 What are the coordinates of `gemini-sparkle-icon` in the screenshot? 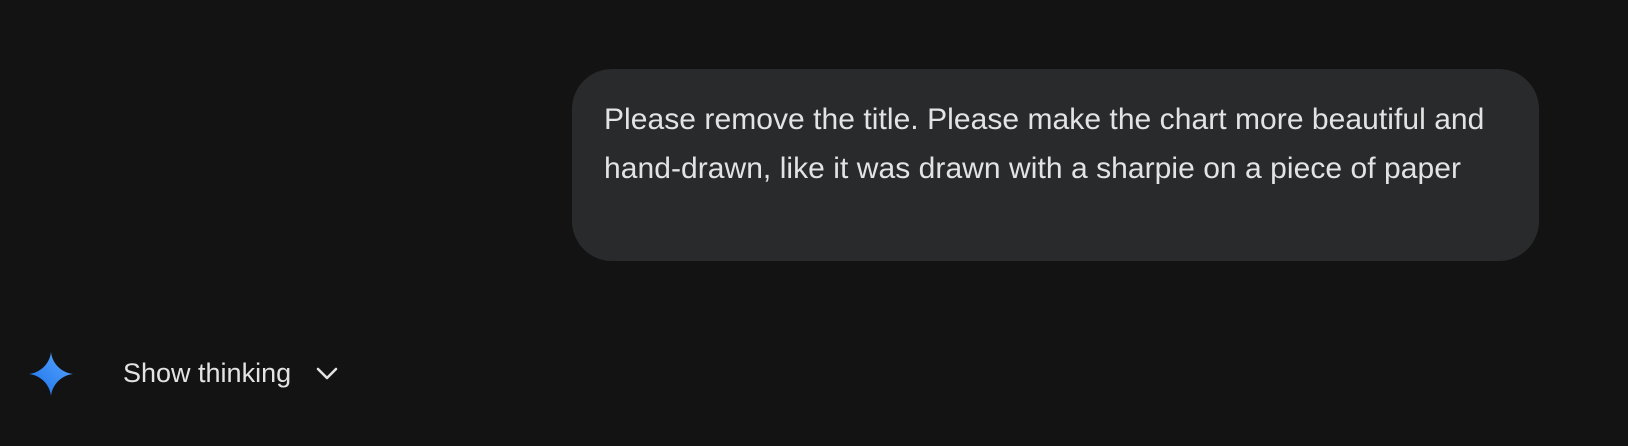 It's located at (51, 374).